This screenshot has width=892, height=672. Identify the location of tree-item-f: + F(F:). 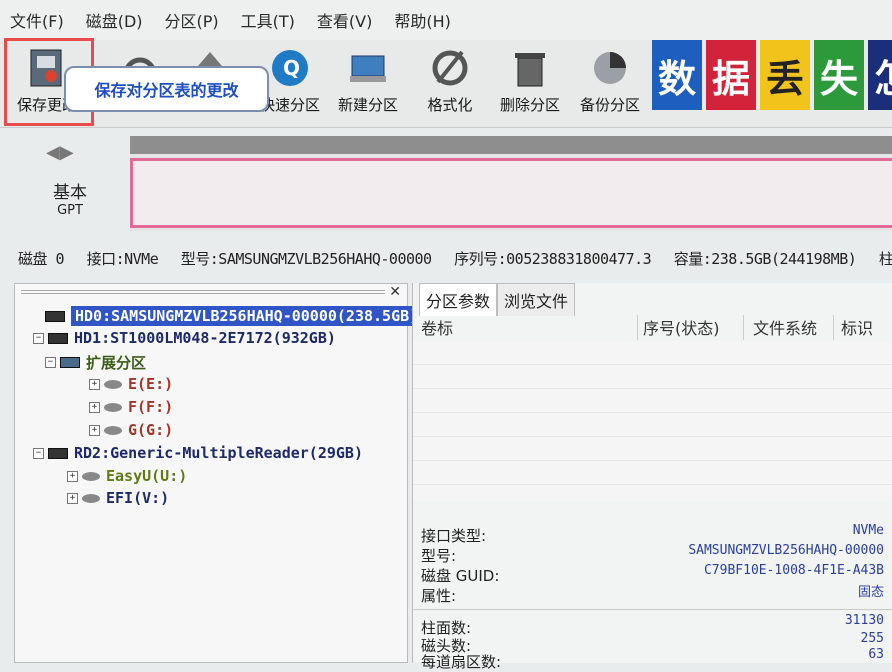
(131, 407).